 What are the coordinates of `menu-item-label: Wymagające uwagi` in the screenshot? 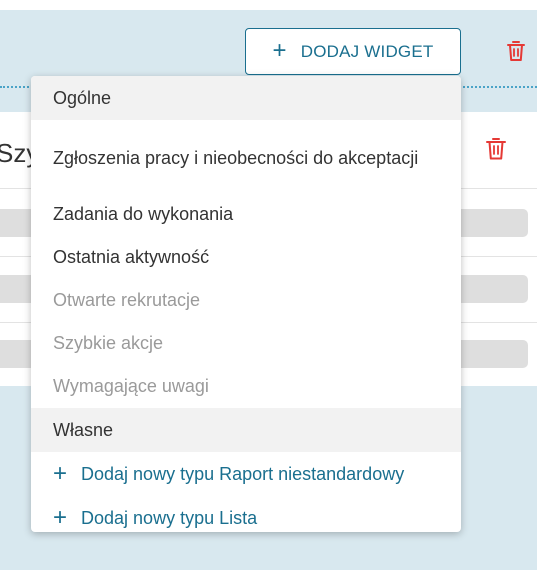 It's located at (131, 386).